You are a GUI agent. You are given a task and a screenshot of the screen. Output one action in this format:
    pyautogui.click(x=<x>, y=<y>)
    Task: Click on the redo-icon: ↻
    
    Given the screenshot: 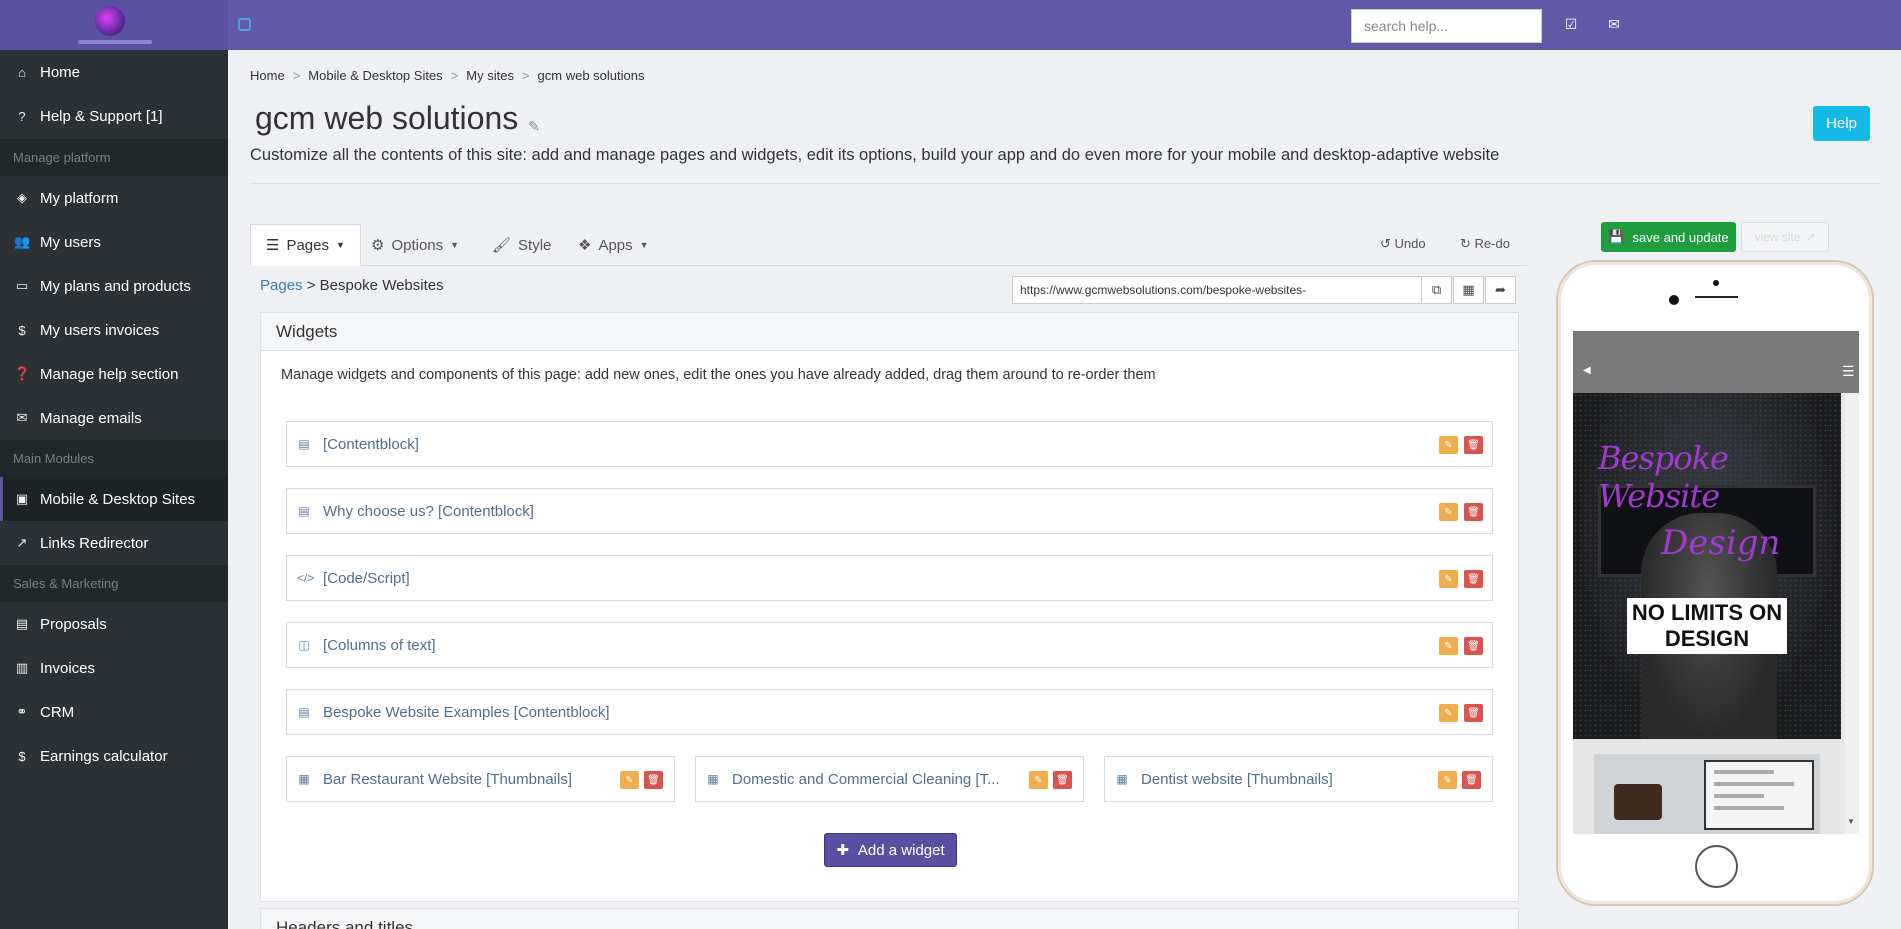 What is the action you would take?
    pyautogui.click(x=1465, y=243)
    